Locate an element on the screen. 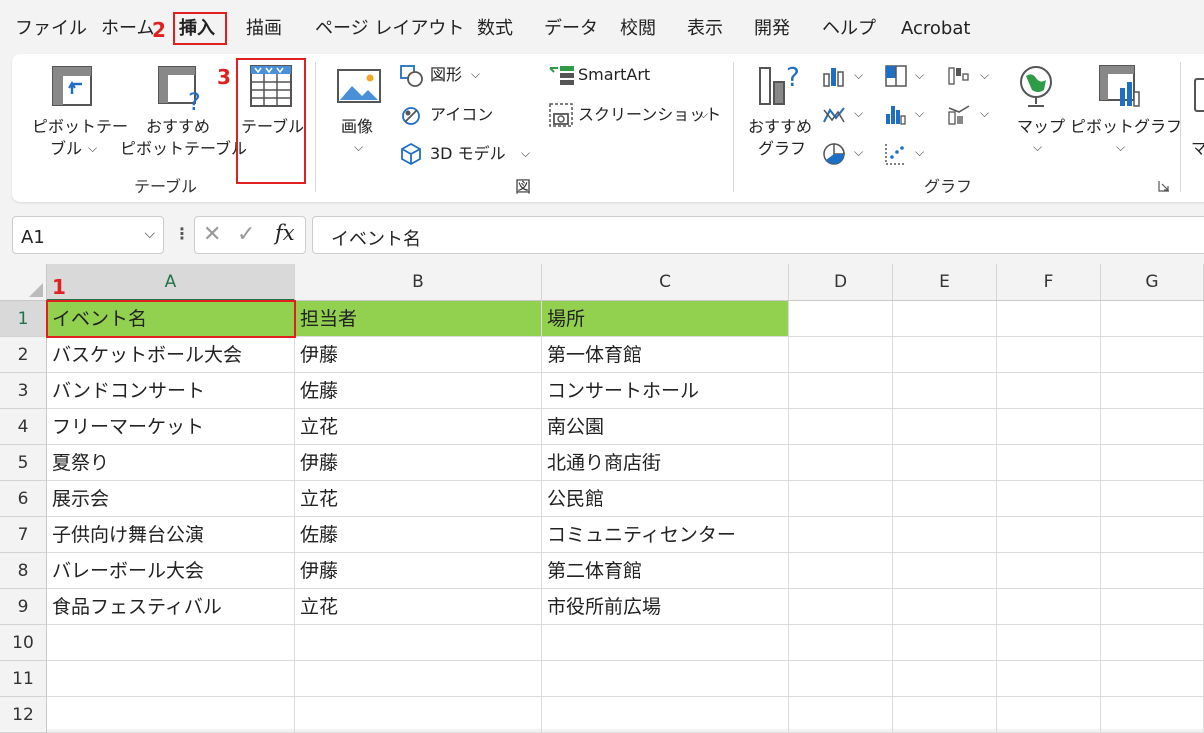  column-header-f: F is located at coordinates (1049, 282).